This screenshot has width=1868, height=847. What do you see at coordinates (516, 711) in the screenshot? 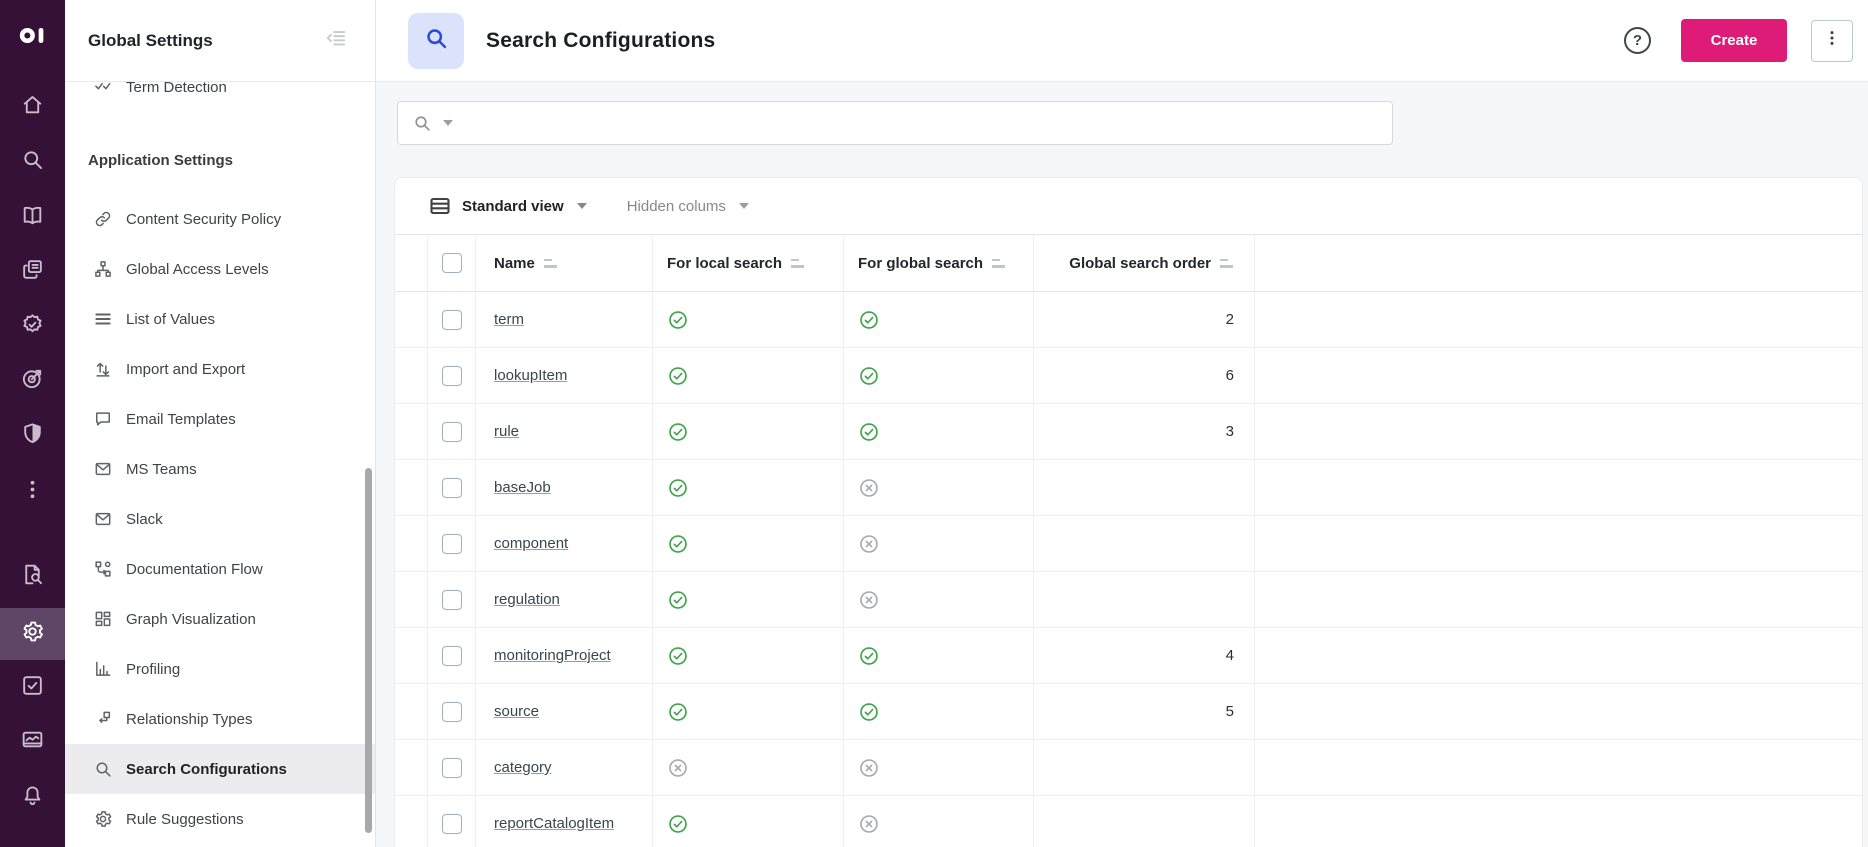
I see `row-name-link: source` at bounding box center [516, 711].